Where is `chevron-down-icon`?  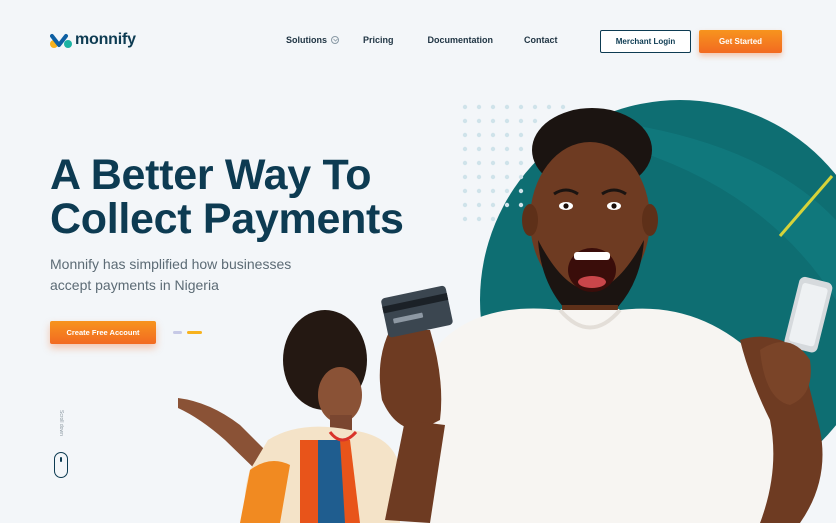 chevron-down-icon is located at coordinates (335, 40).